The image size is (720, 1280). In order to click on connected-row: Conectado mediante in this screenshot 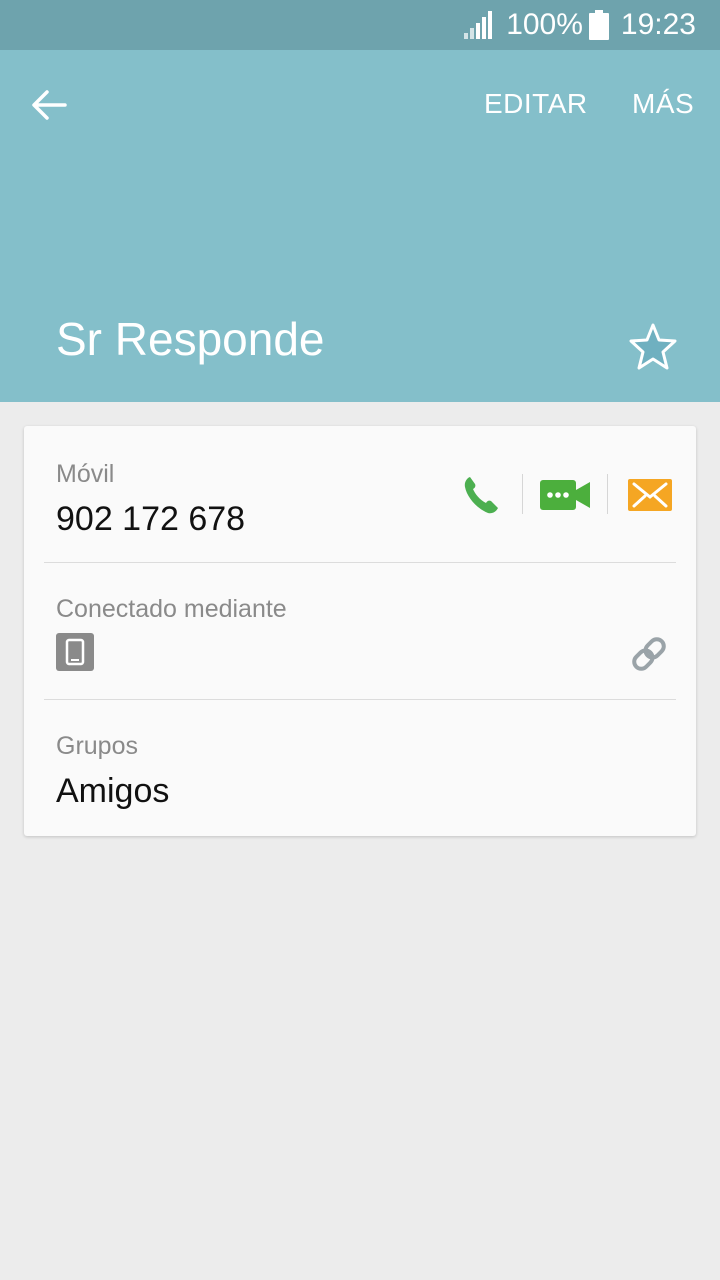, I will do `click(360, 631)`.